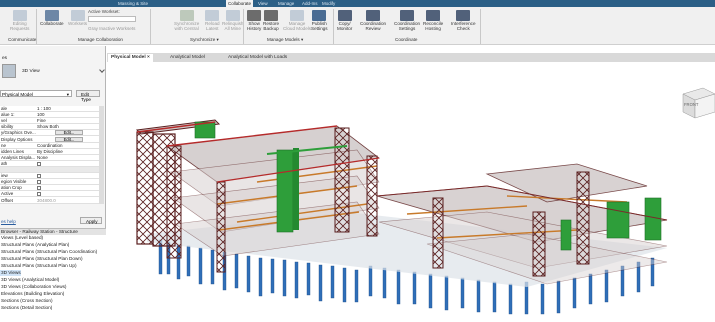 Image resolution: width=715 pixels, height=322 pixels. Describe the element at coordinates (29, 280) in the screenshot. I see `browser-item: 3D Views (Analytical Model)` at that location.